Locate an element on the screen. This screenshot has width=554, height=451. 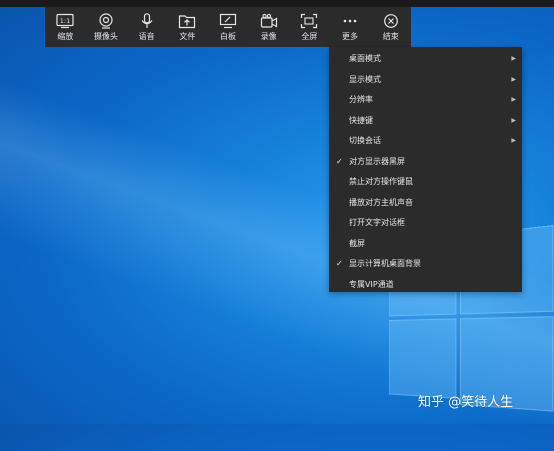
camera-icon is located at coordinates (106, 20).